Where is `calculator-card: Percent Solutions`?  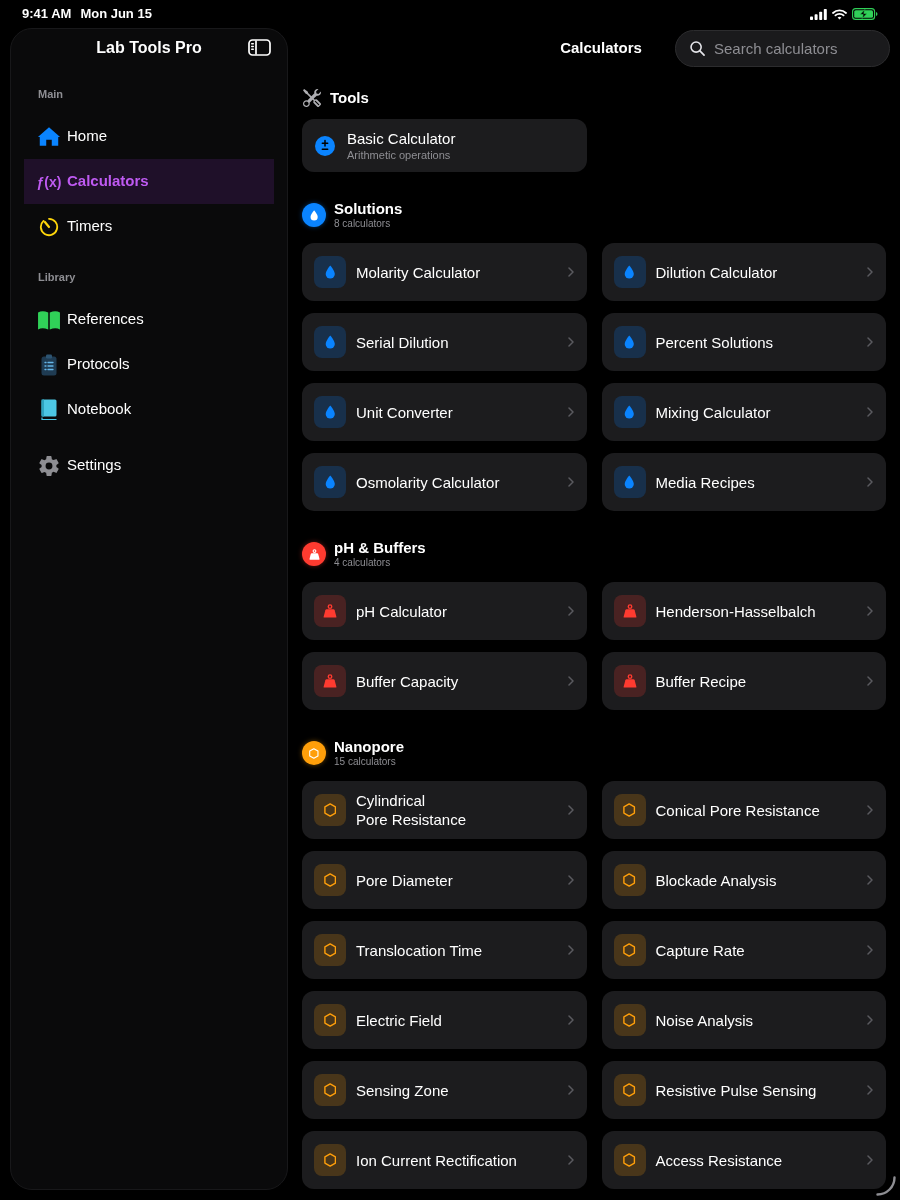 calculator-card: Percent Solutions is located at coordinates (743, 342).